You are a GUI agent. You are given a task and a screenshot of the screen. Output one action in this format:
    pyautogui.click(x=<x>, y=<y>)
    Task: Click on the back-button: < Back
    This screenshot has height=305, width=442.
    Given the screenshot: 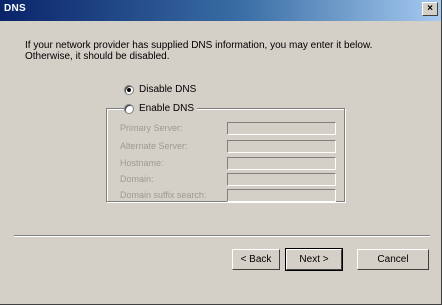 What is the action you would take?
    pyautogui.click(x=256, y=259)
    